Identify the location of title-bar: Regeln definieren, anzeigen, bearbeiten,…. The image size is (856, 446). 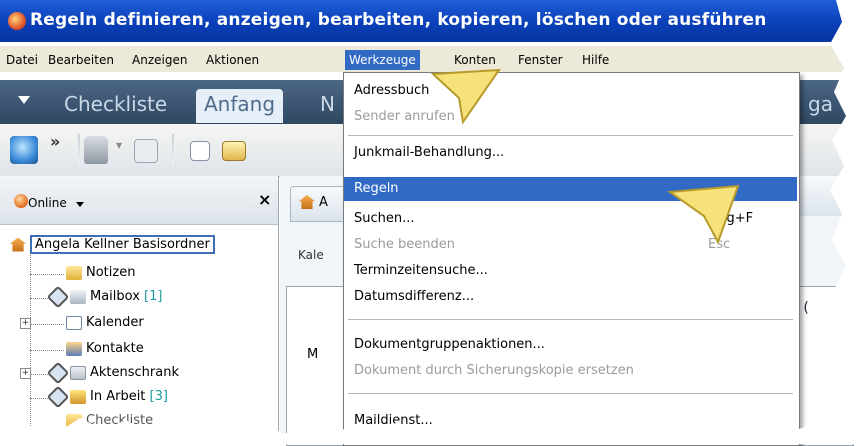
(428, 21).